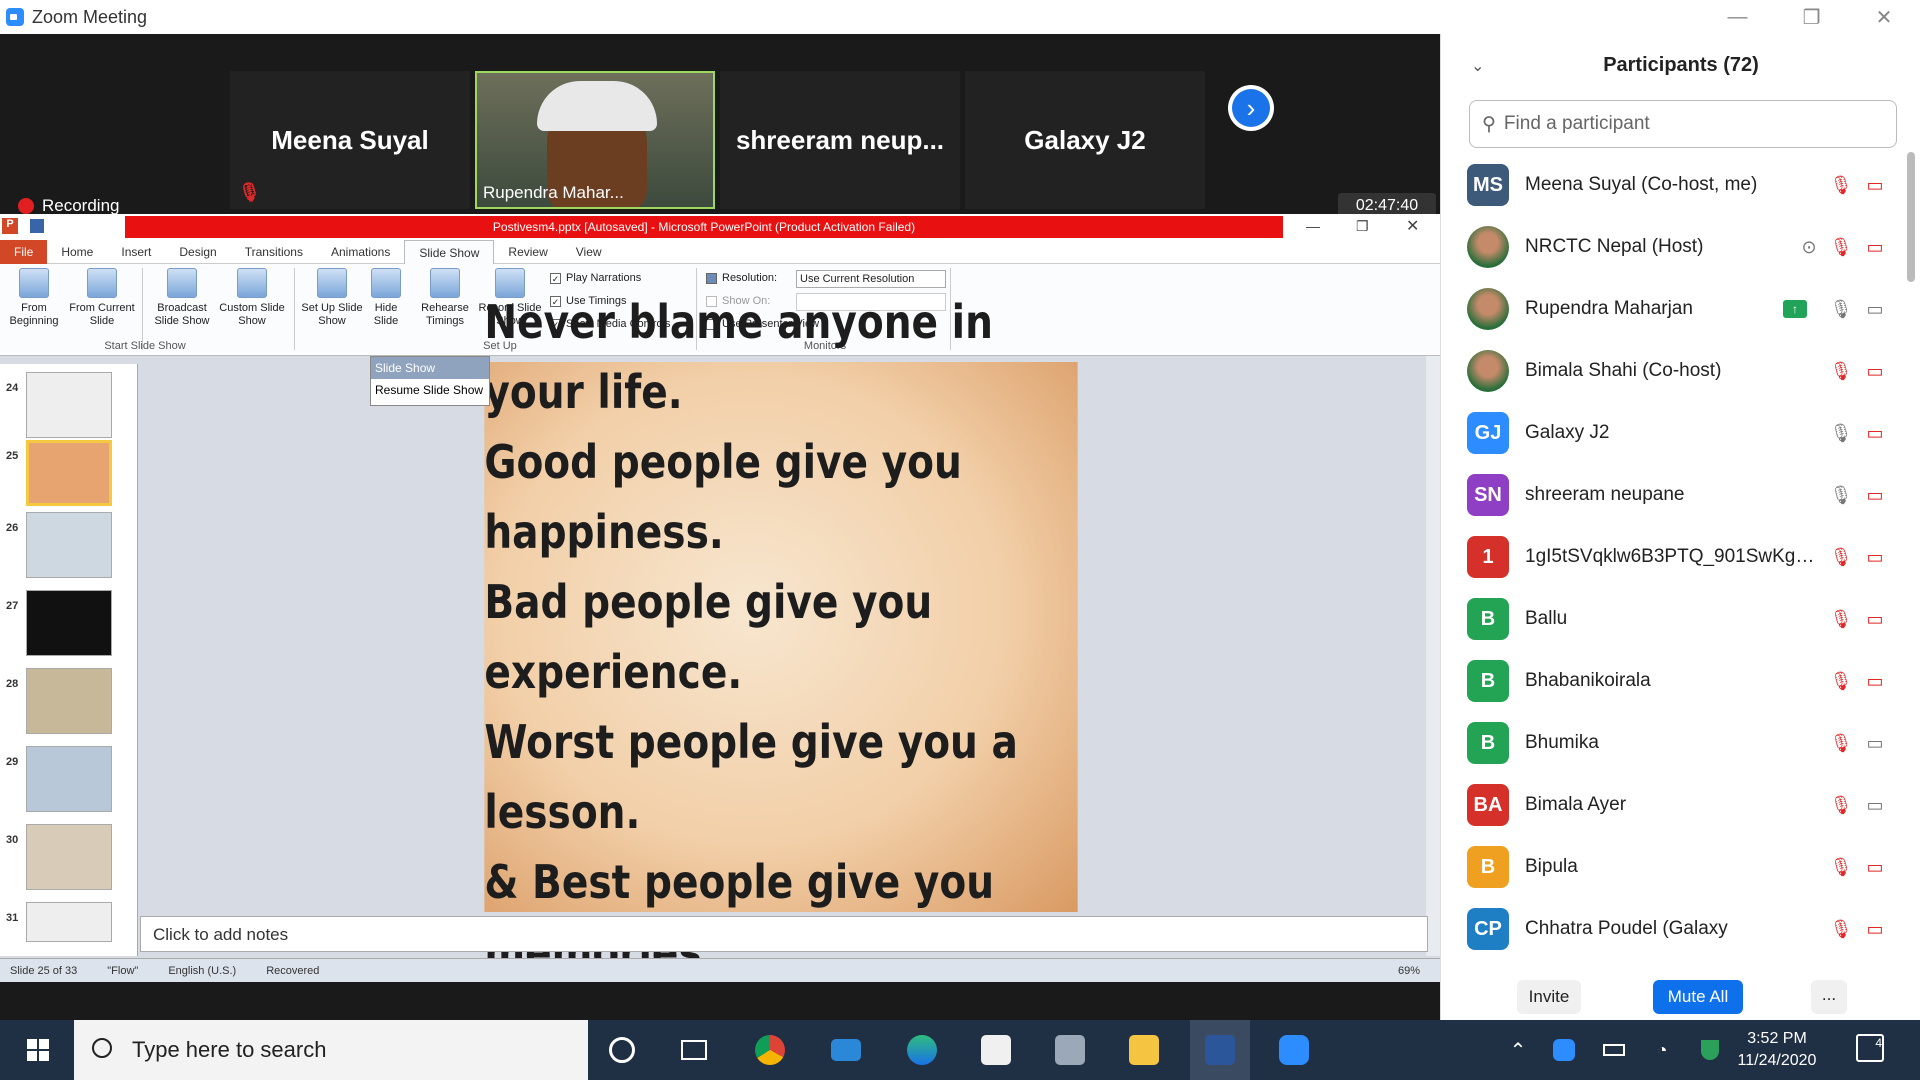 Image resolution: width=1920 pixels, height=1080 pixels. Describe the element at coordinates (1412, 226) in the screenshot. I see `ppt-close-icon: ✕` at that location.